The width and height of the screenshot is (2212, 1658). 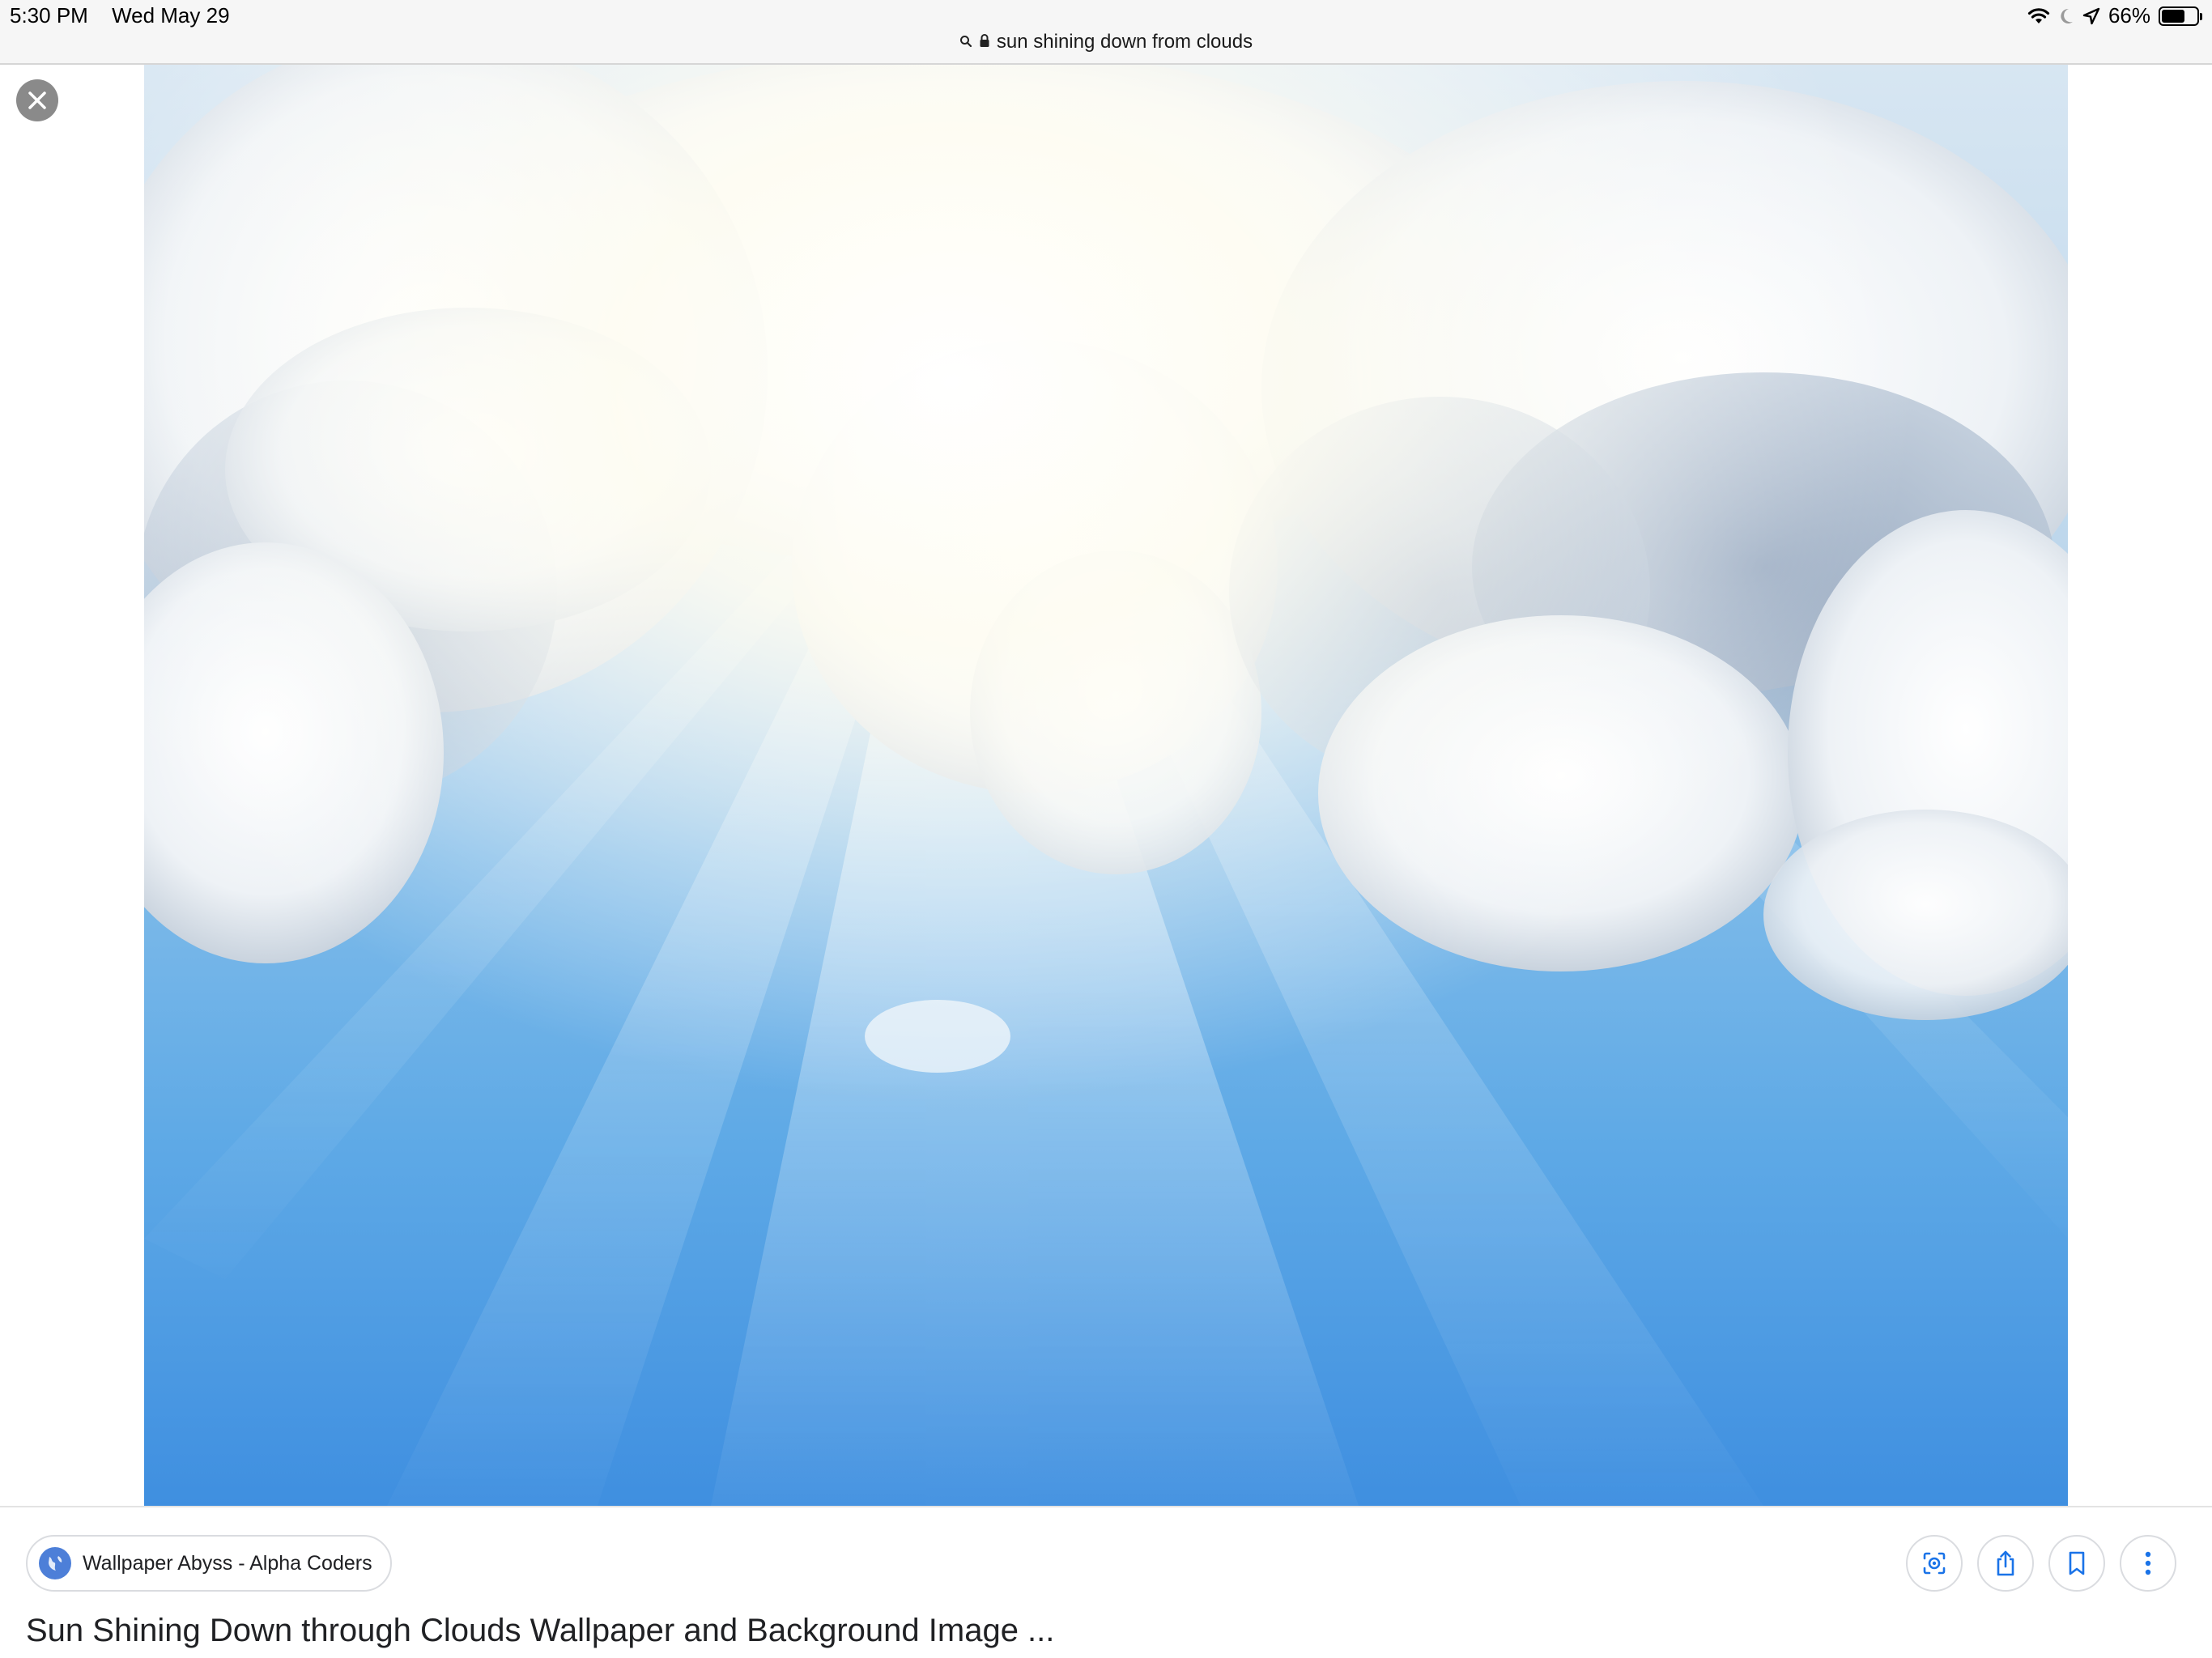 What do you see at coordinates (2039, 16) in the screenshot?
I see `wifi-icon` at bounding box center [2039, 16].